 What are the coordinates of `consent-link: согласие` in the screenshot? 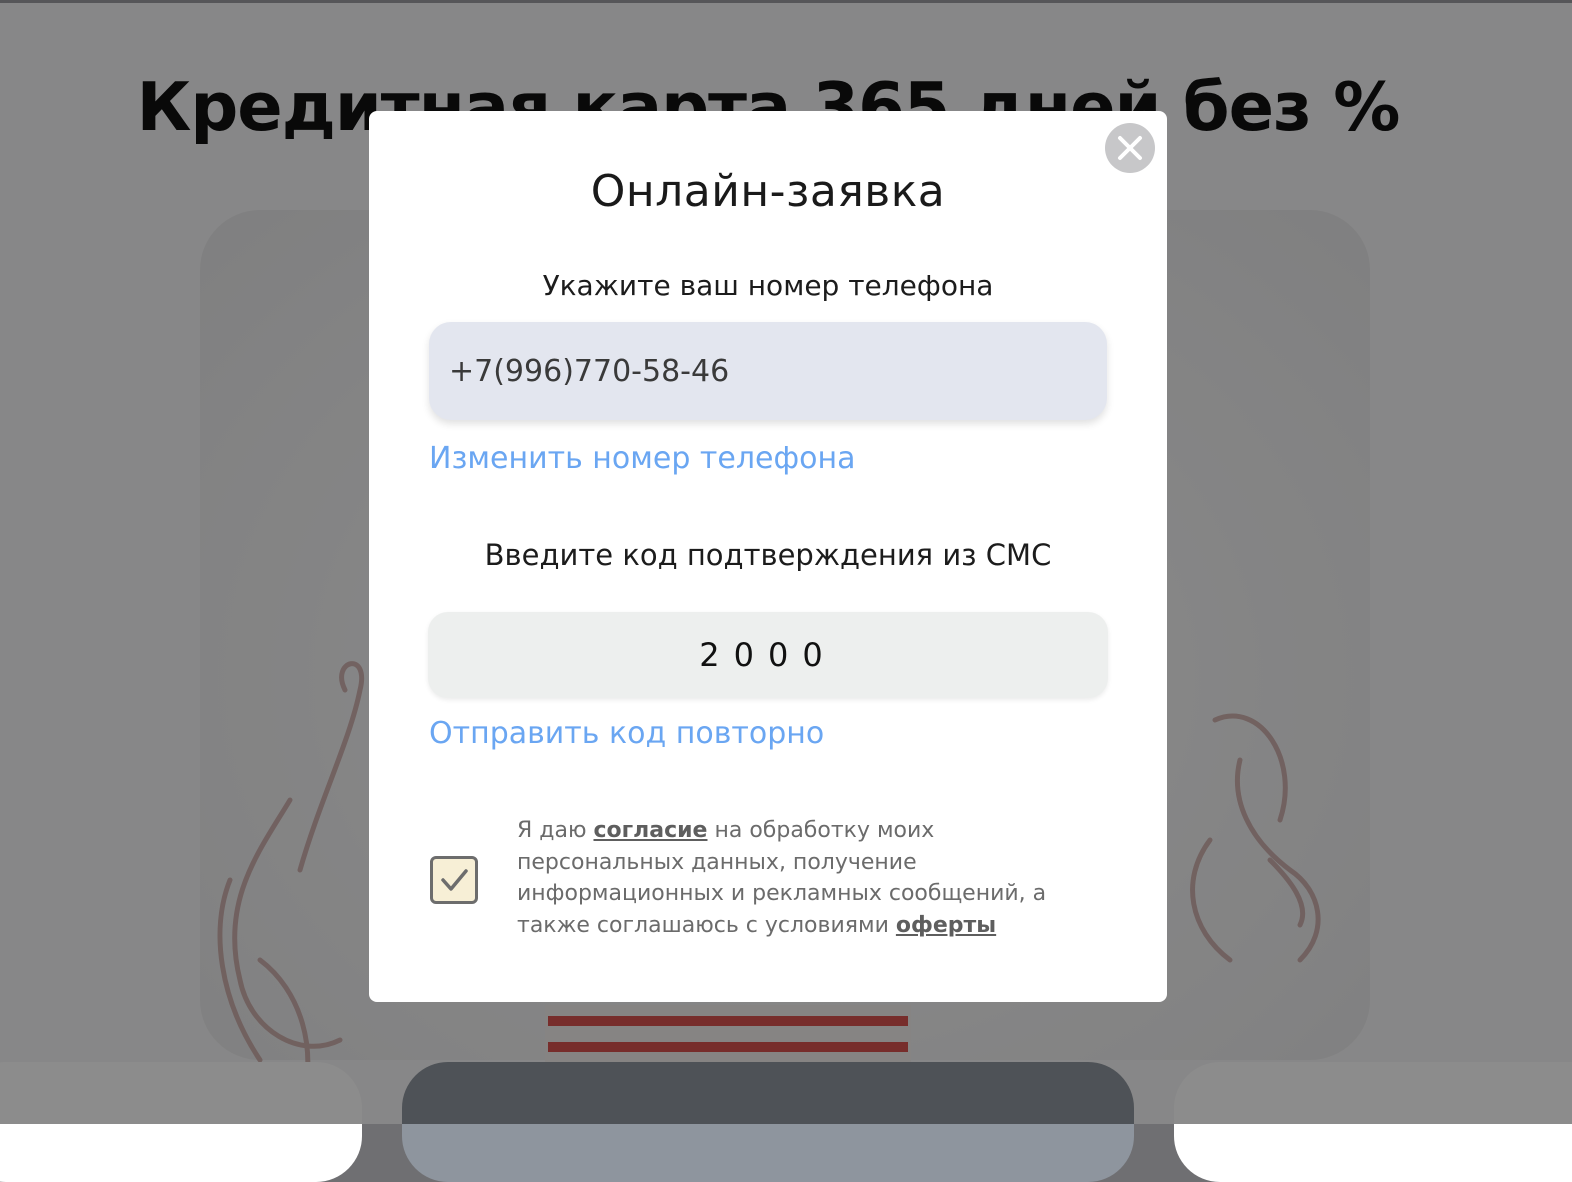 It's located at (650, 830).